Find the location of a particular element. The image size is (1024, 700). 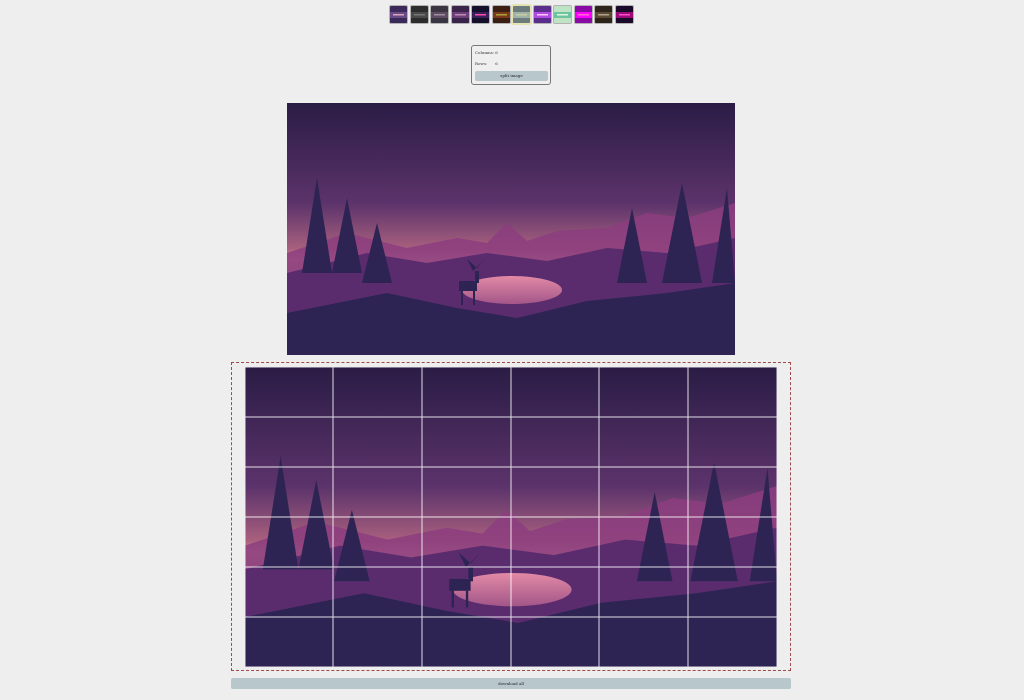

columns-row: Columns: 6 is located at coordinates (495, 53).